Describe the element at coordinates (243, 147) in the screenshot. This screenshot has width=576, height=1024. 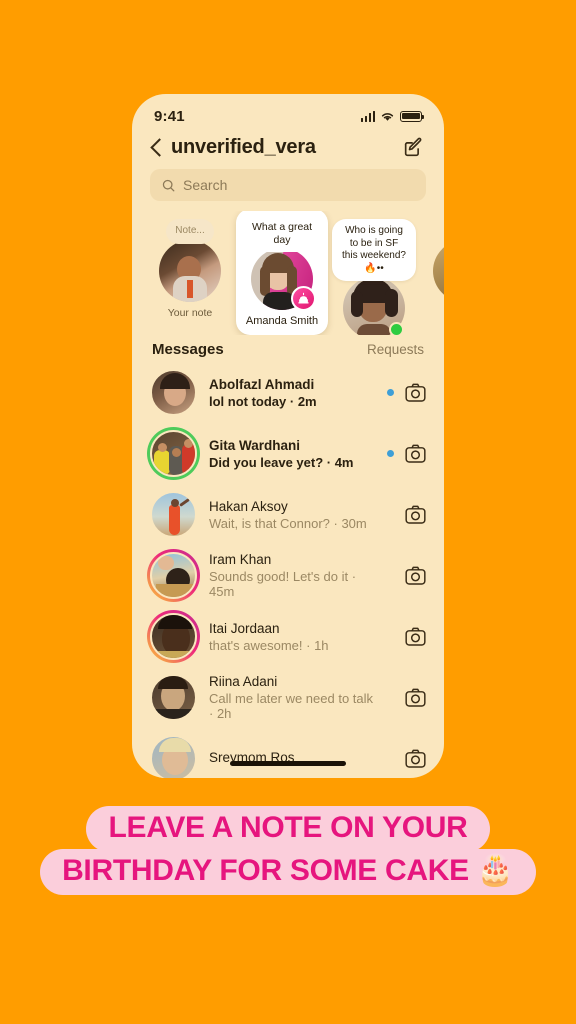
I see `page-title: unverified_vera` at that location.